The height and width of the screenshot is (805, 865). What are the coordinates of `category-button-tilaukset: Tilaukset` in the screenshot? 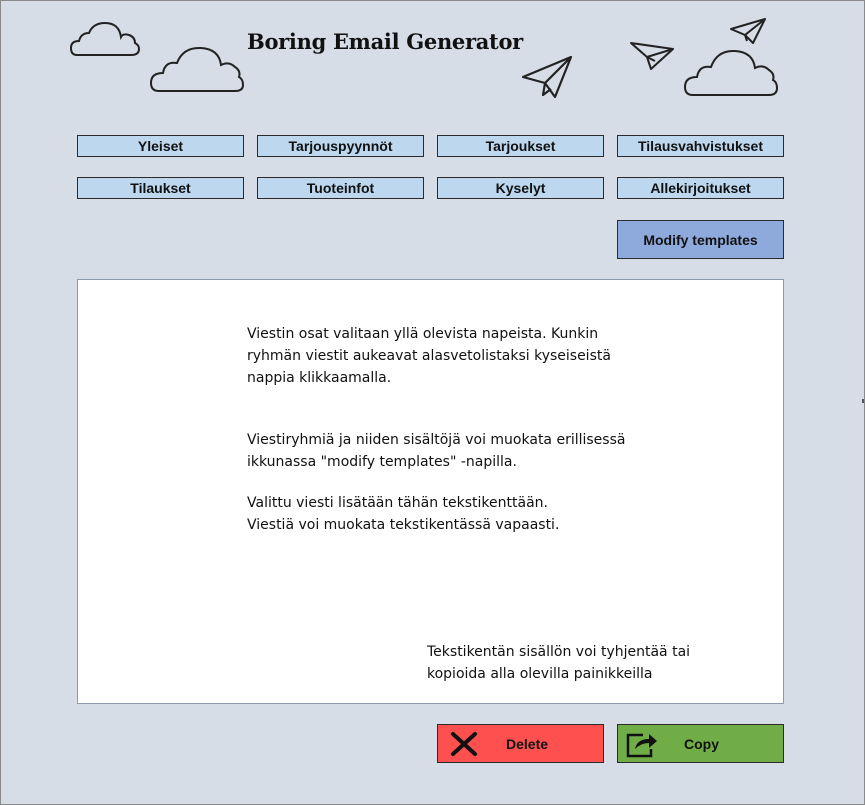 It's located at (160, 188).